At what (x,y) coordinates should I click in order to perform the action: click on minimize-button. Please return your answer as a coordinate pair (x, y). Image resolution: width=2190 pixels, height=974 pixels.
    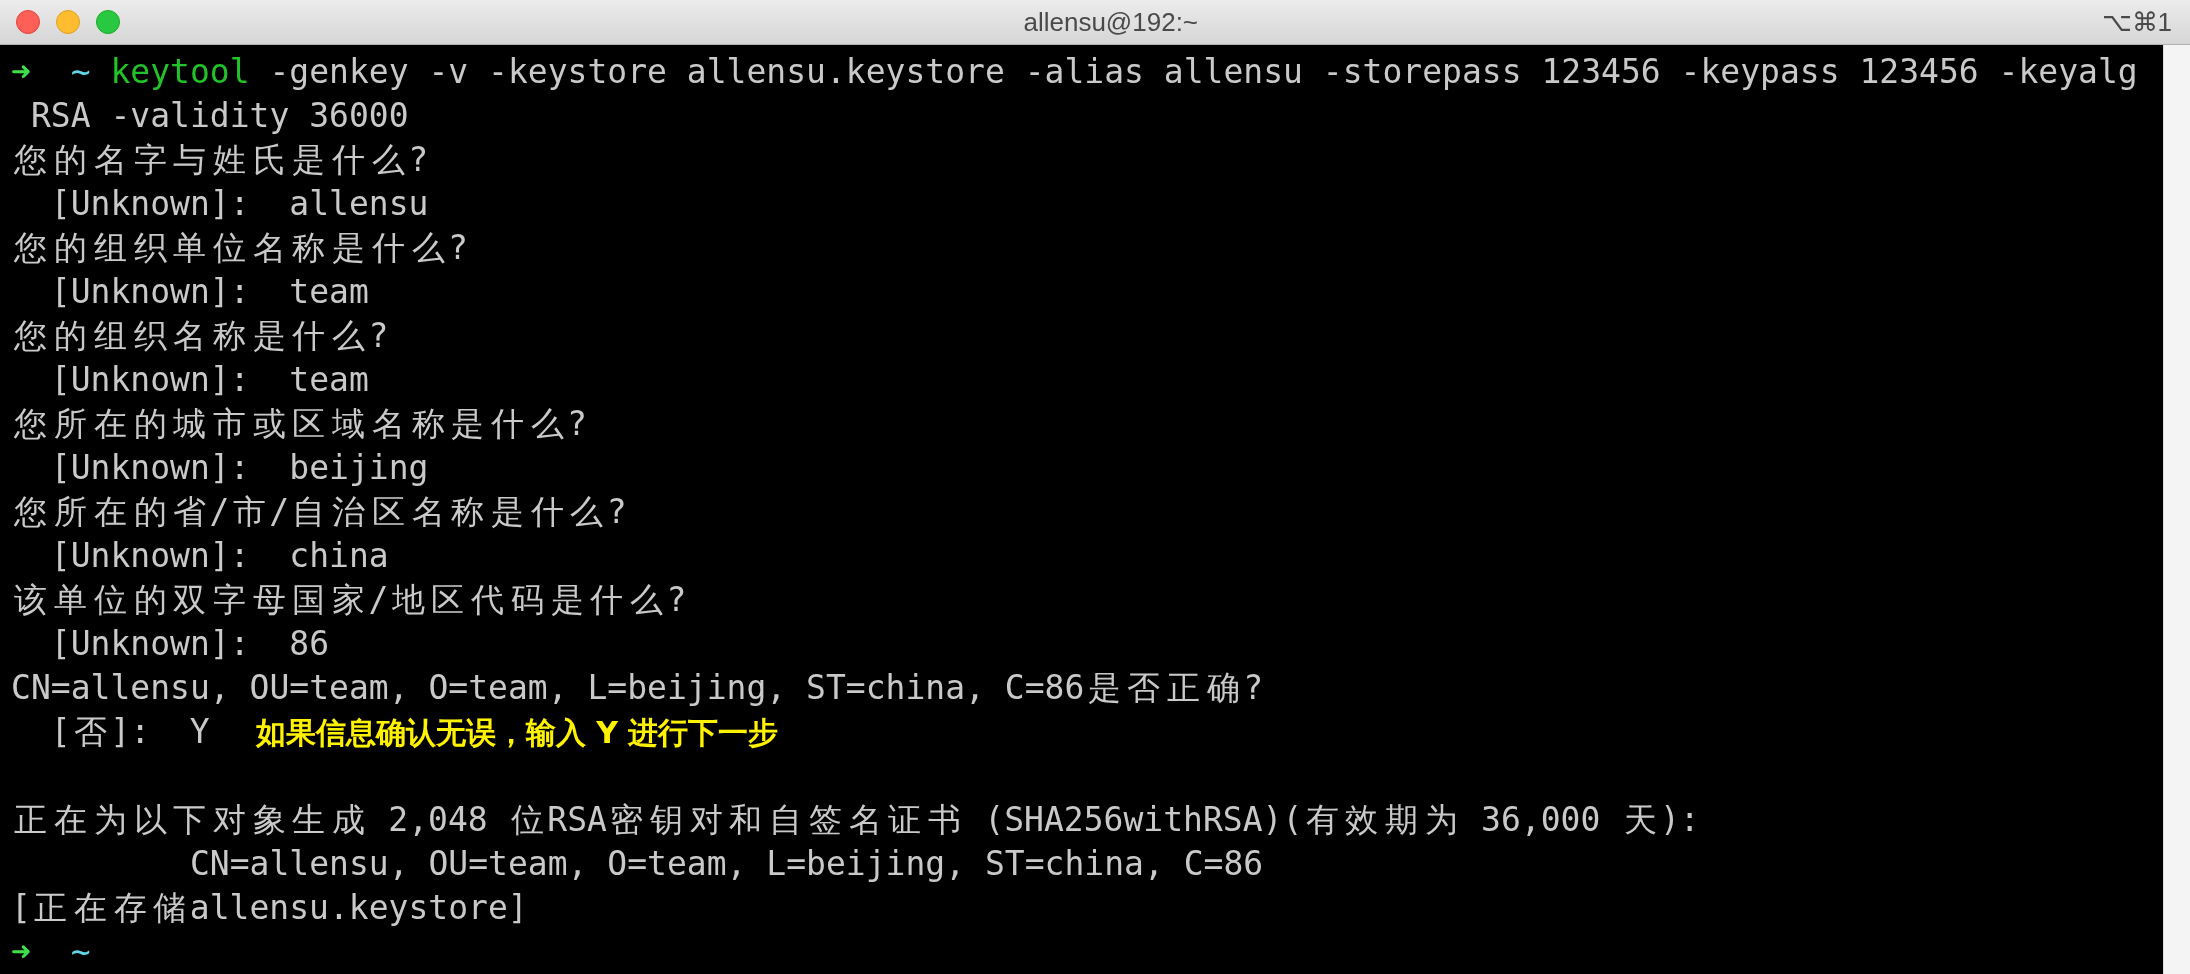
    Looking at the image, I should click on (68, 22).